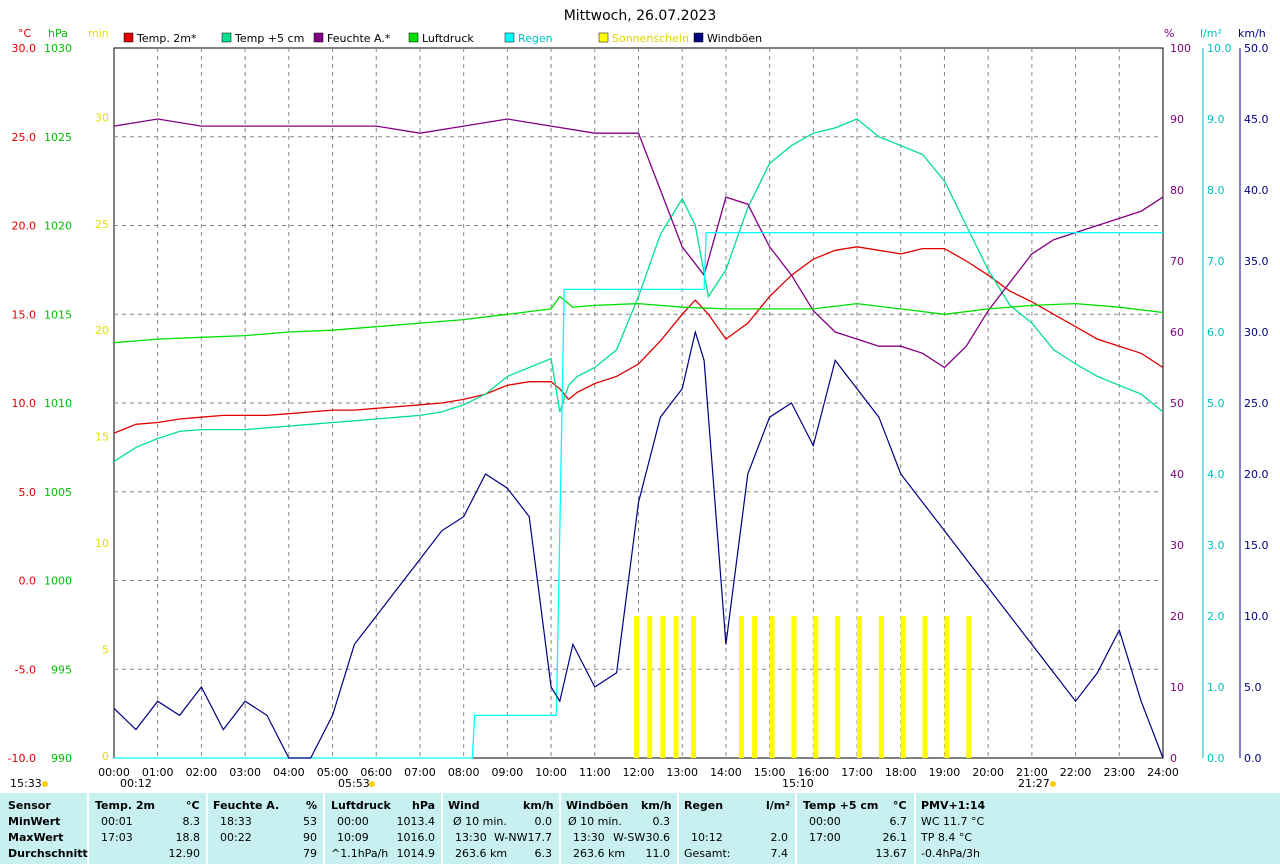 The width and height of the screenshot is (1280, 864). Describe the element at coordinates (312, 805) in the screenshot. I see `humidity-unit: %` at that location.